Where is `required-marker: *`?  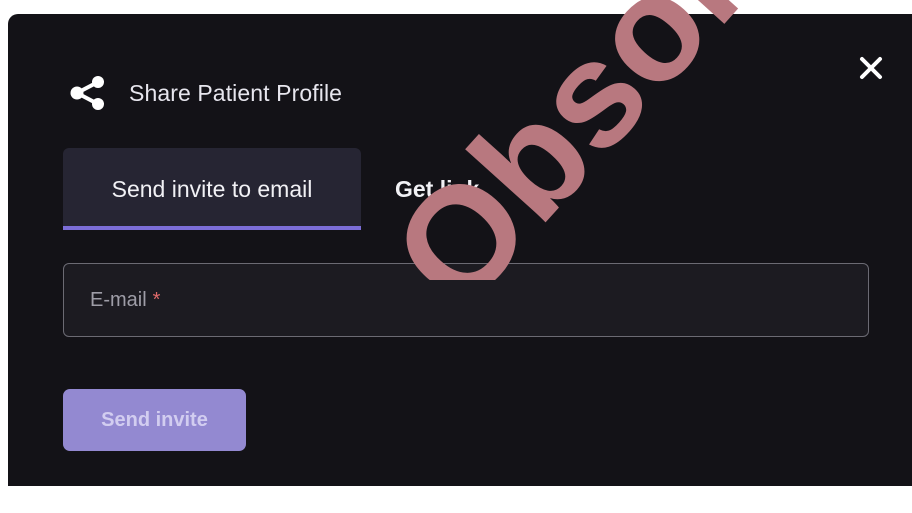
required-marker: * is located at coordinates (156, 299).